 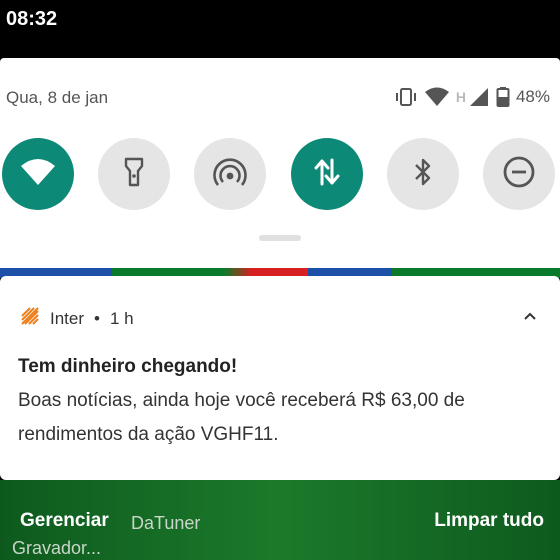 I want to click on battery-icon, so click(x=503, y=97).